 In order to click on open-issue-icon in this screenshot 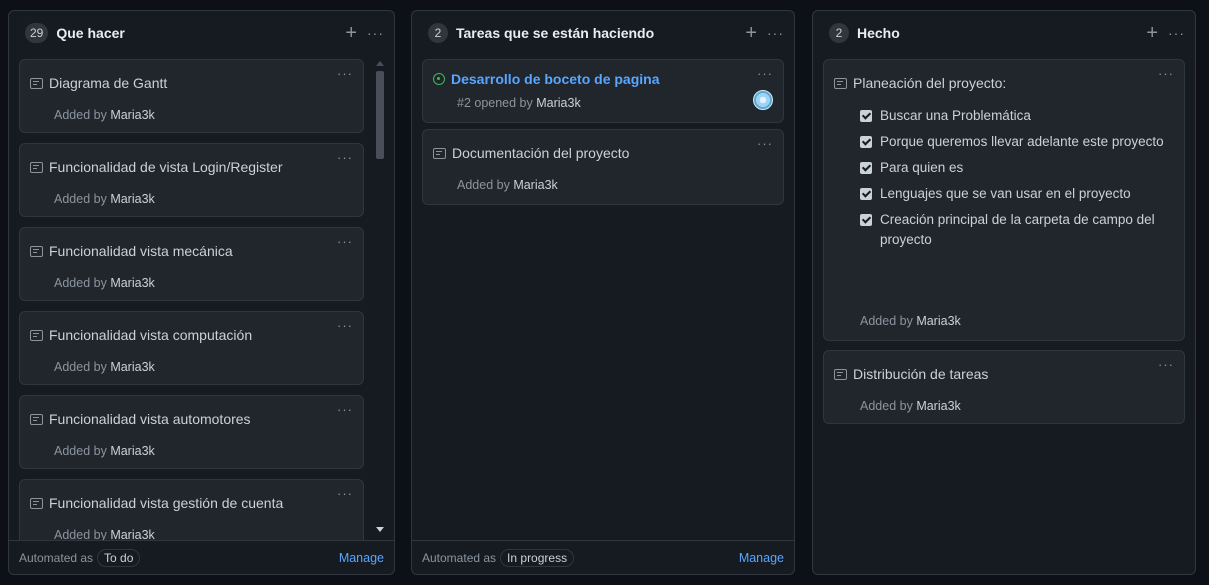, I will do `click(439, 79)`.